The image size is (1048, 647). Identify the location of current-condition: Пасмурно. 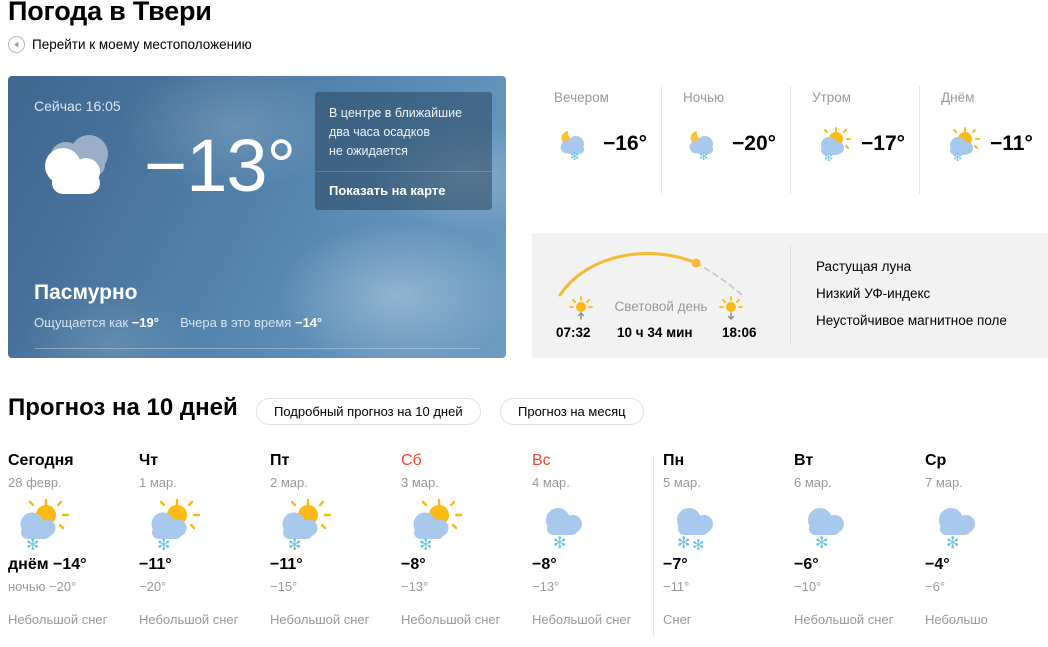
(86, 292).